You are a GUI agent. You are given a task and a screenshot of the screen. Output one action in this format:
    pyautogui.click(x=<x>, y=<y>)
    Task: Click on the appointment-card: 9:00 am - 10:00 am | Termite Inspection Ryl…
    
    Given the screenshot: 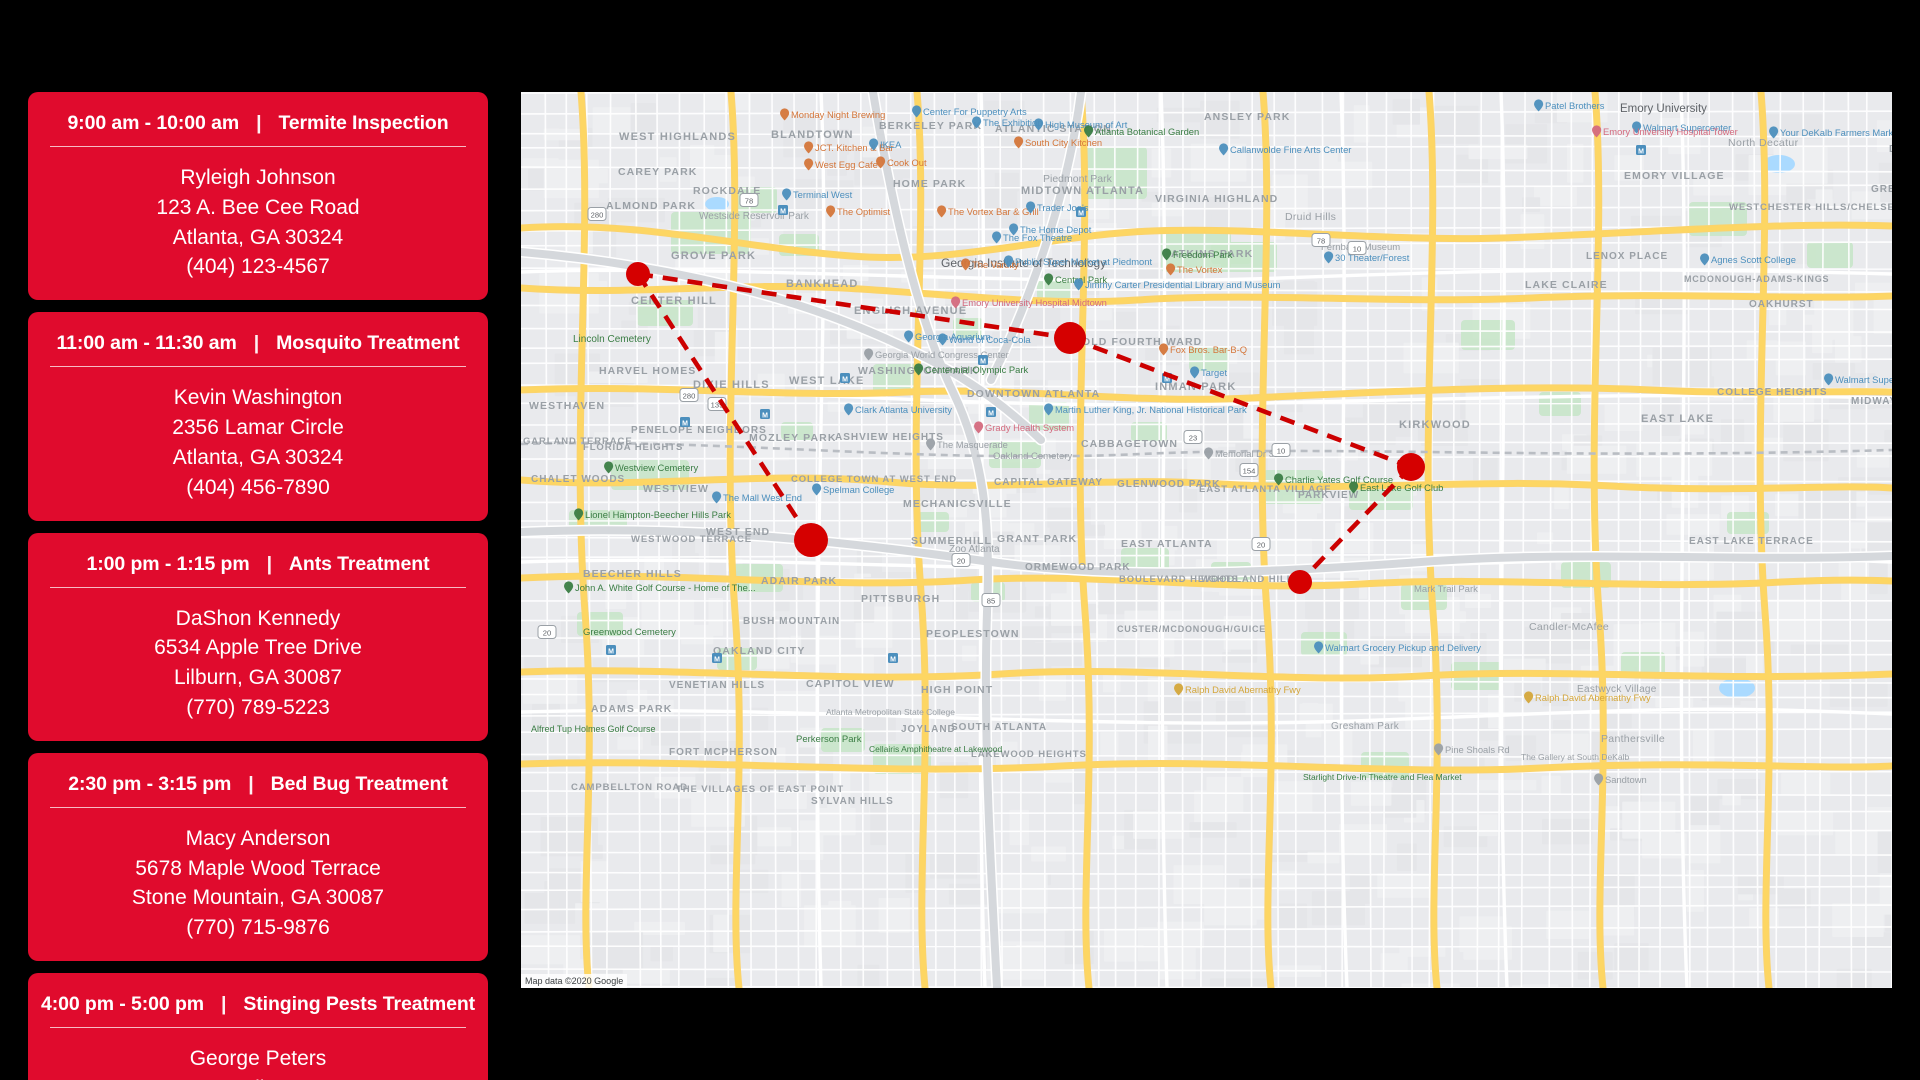 What is the action you would take?
    pyautogui.click(x=258, y=196)
    